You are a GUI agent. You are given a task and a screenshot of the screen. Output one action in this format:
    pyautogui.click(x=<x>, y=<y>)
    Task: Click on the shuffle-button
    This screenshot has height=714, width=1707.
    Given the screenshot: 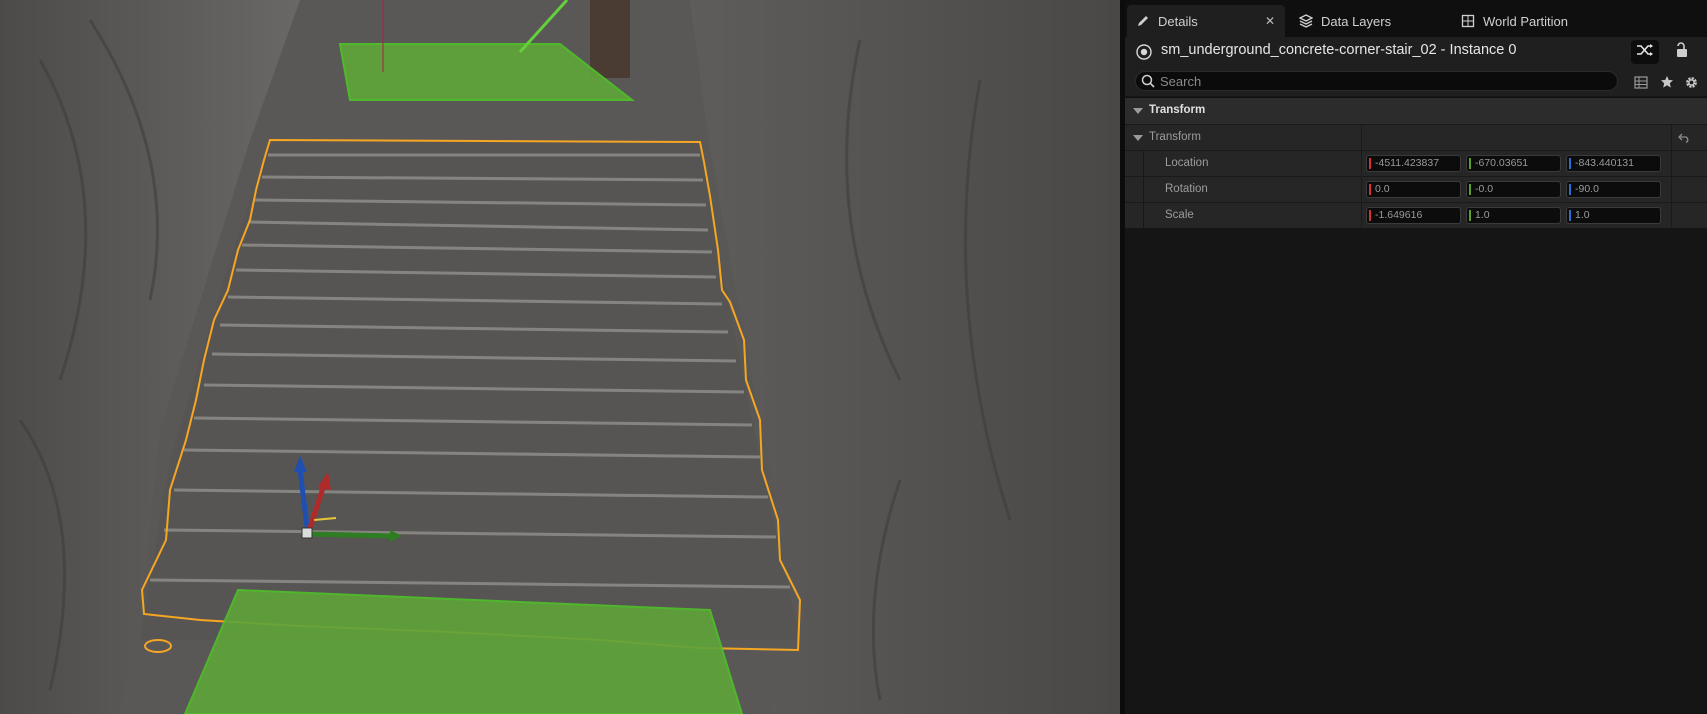 What is the action you would take?
    pyautogui.click(x=1645, y=52)
    